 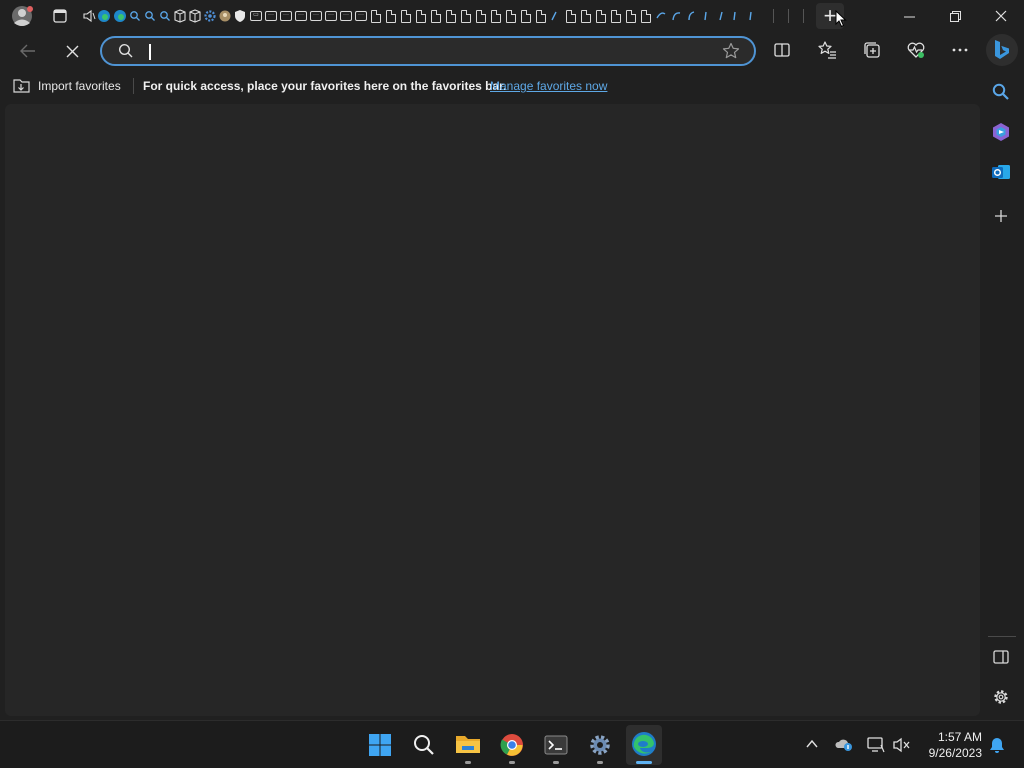 What do you see at coordinates (66, 86) in the screenshot?
I see `import-favorites-button: Import favorites` at bounding box center [66, 86].